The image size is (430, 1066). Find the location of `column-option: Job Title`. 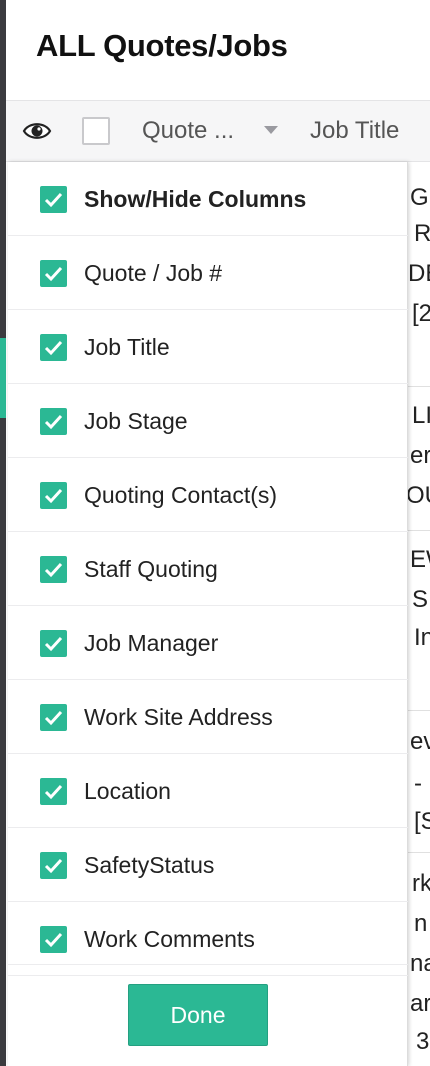

column-option: Job Title is located at coordinates (208, 347).